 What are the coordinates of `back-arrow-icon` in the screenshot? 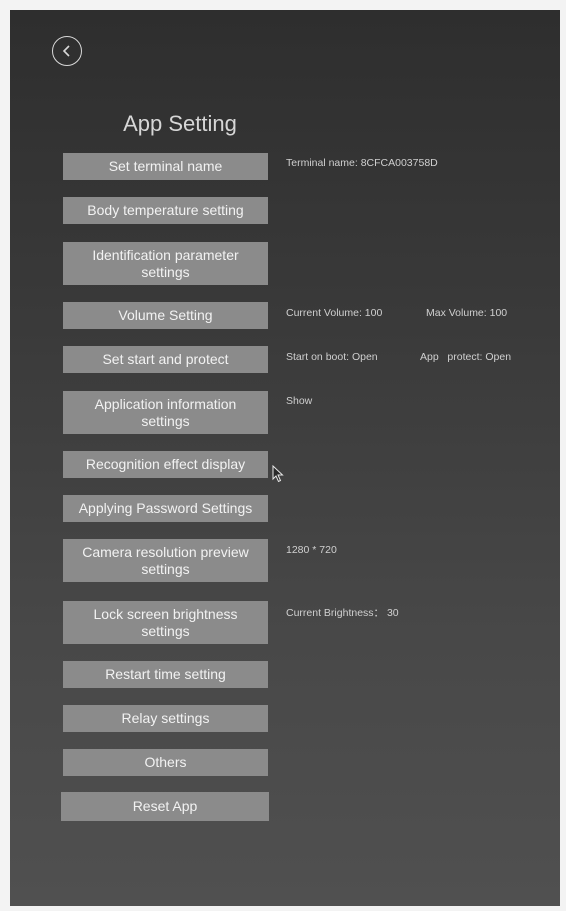 It's located at (66, 51).